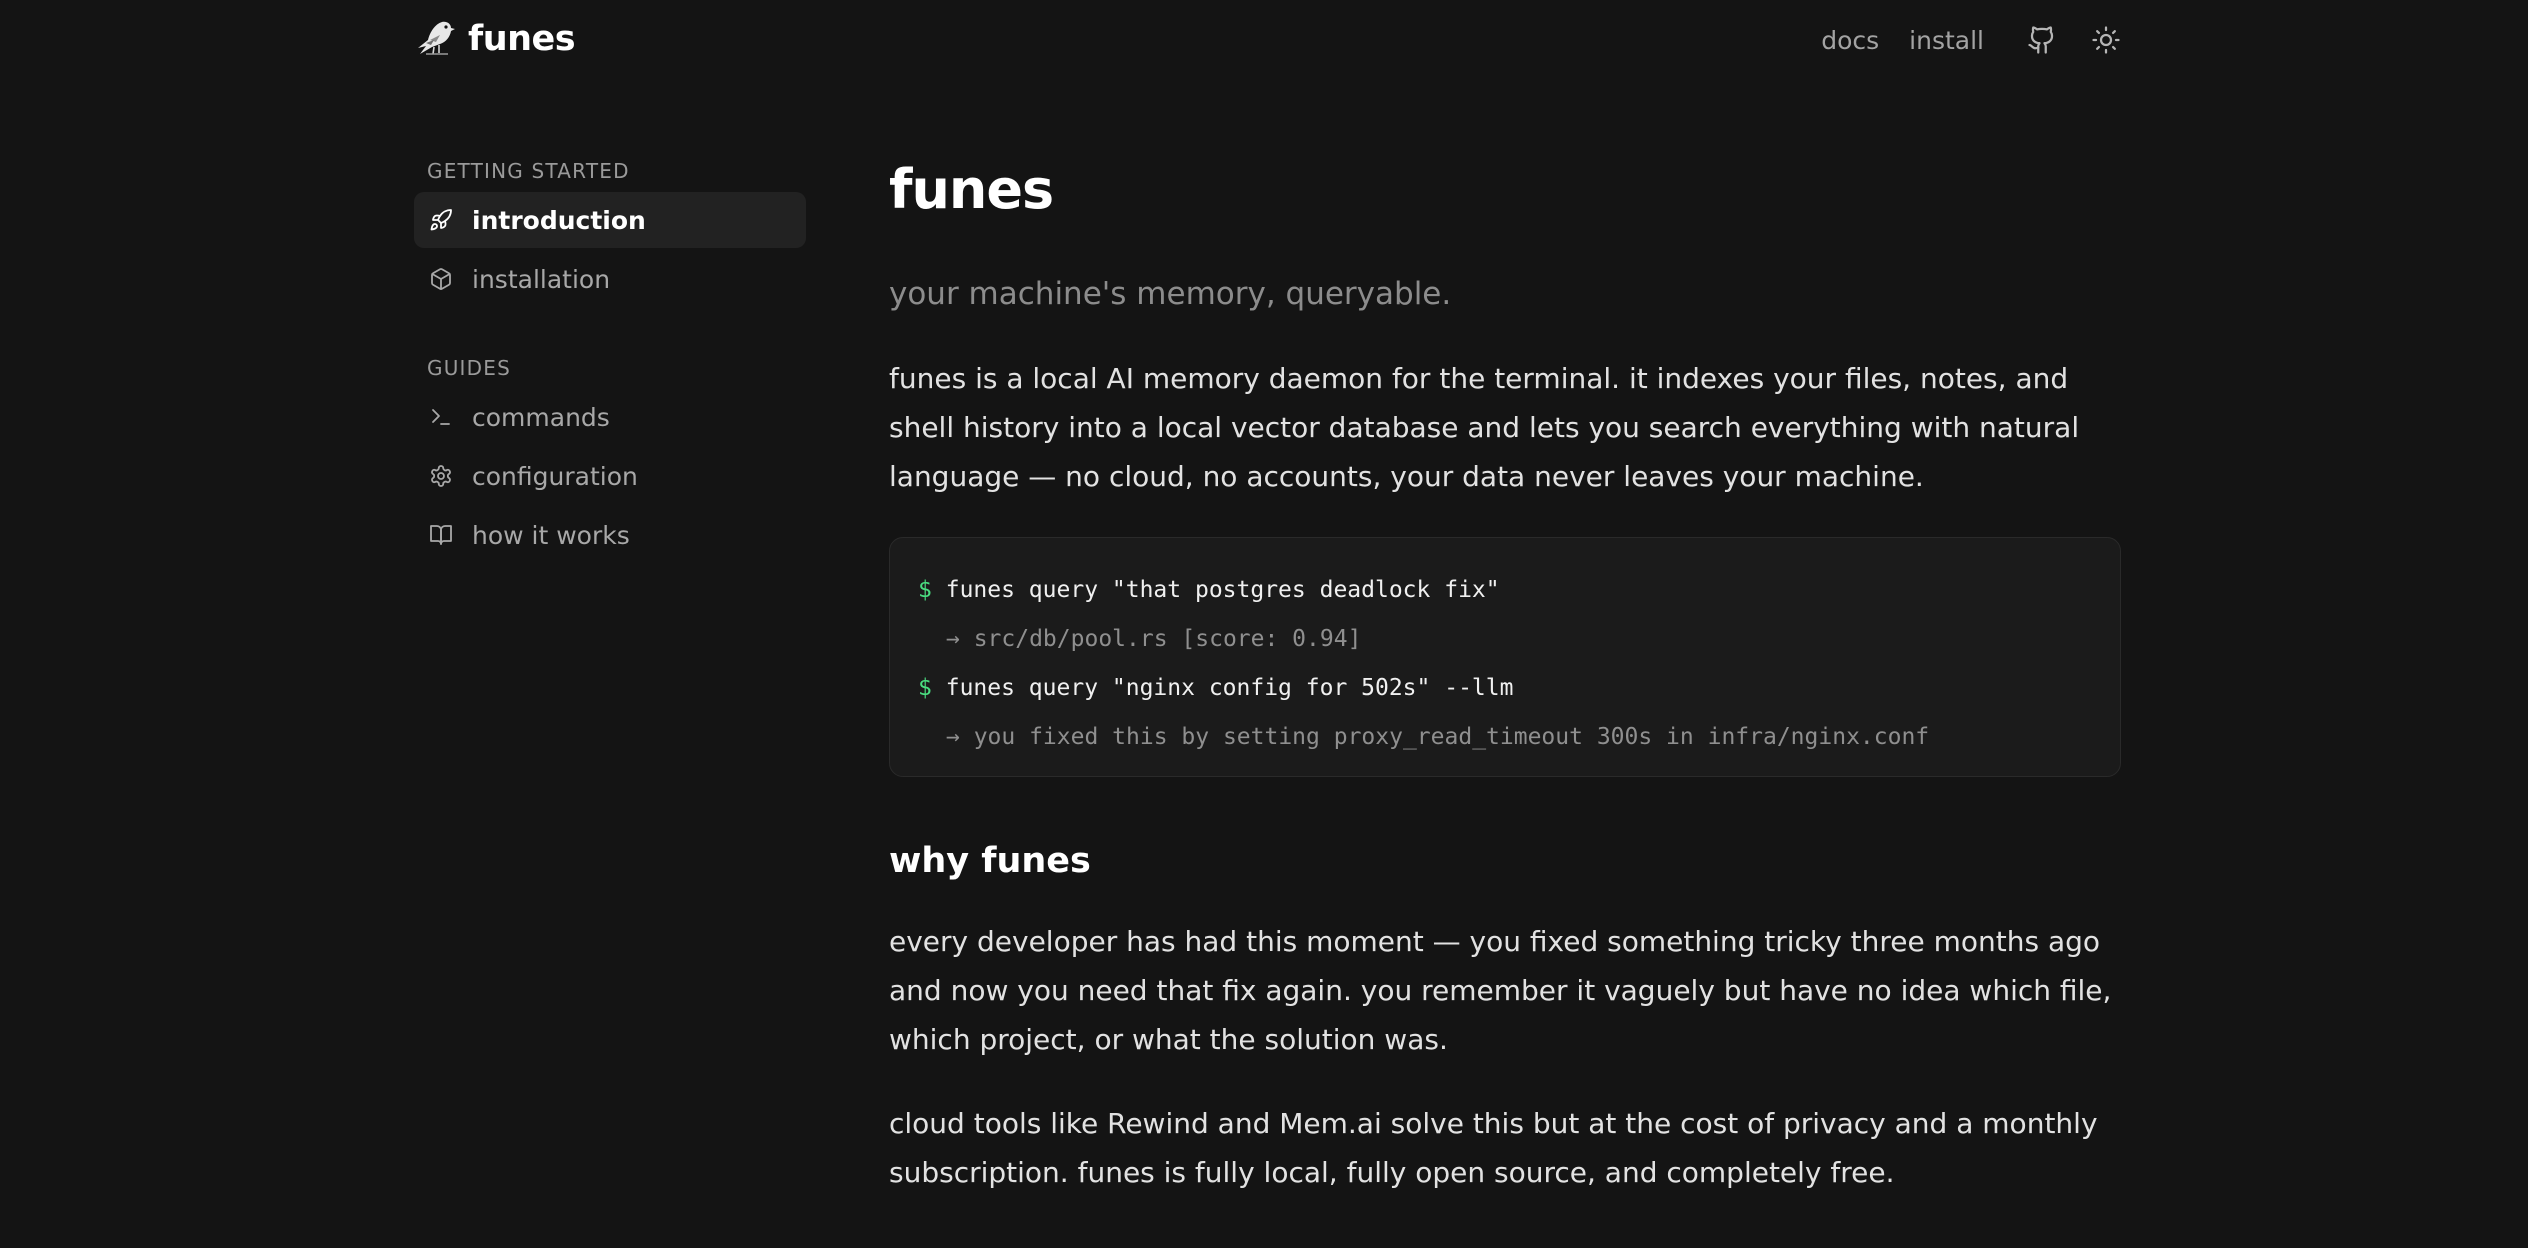 The width and height of the screenshot is (2528, 1248). What do you see at coordinates (528, 171) in the screenshot?
I see `sidebar-section-getting-started: GETTING STARTED` at bounding box center [528, 171].